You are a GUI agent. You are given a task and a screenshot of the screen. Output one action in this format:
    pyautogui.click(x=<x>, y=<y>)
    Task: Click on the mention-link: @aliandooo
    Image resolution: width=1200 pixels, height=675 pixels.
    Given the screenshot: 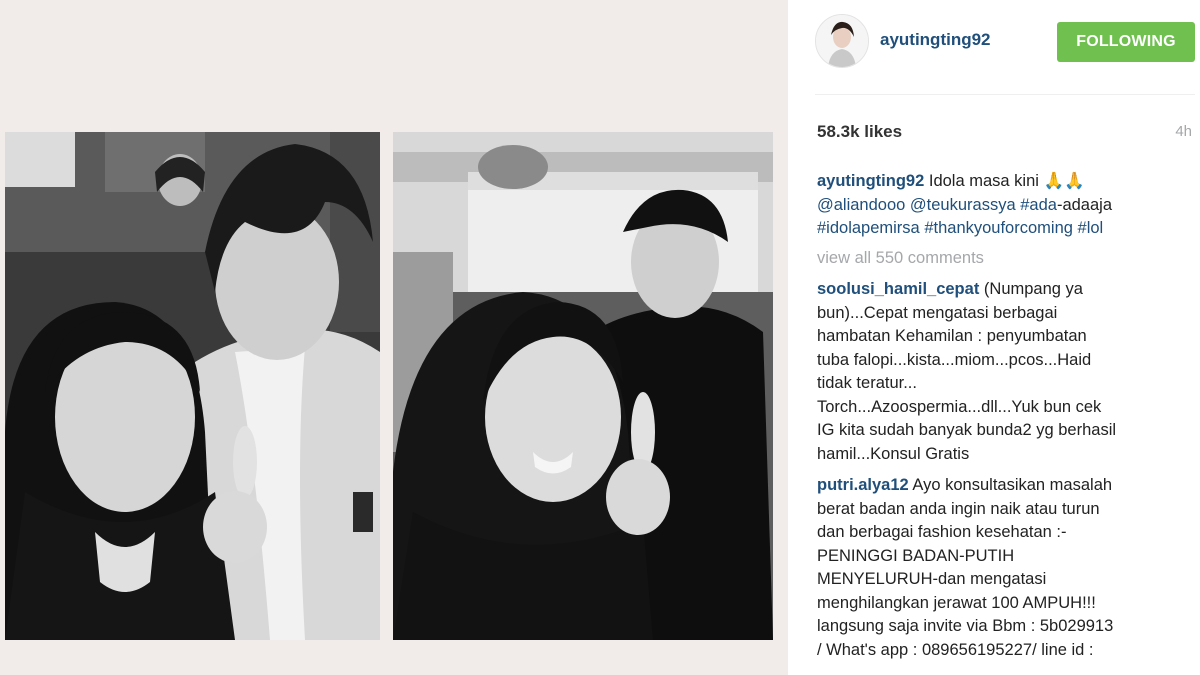 What is the action you would take?
    pyautogui.click(x=861, y=205)
    